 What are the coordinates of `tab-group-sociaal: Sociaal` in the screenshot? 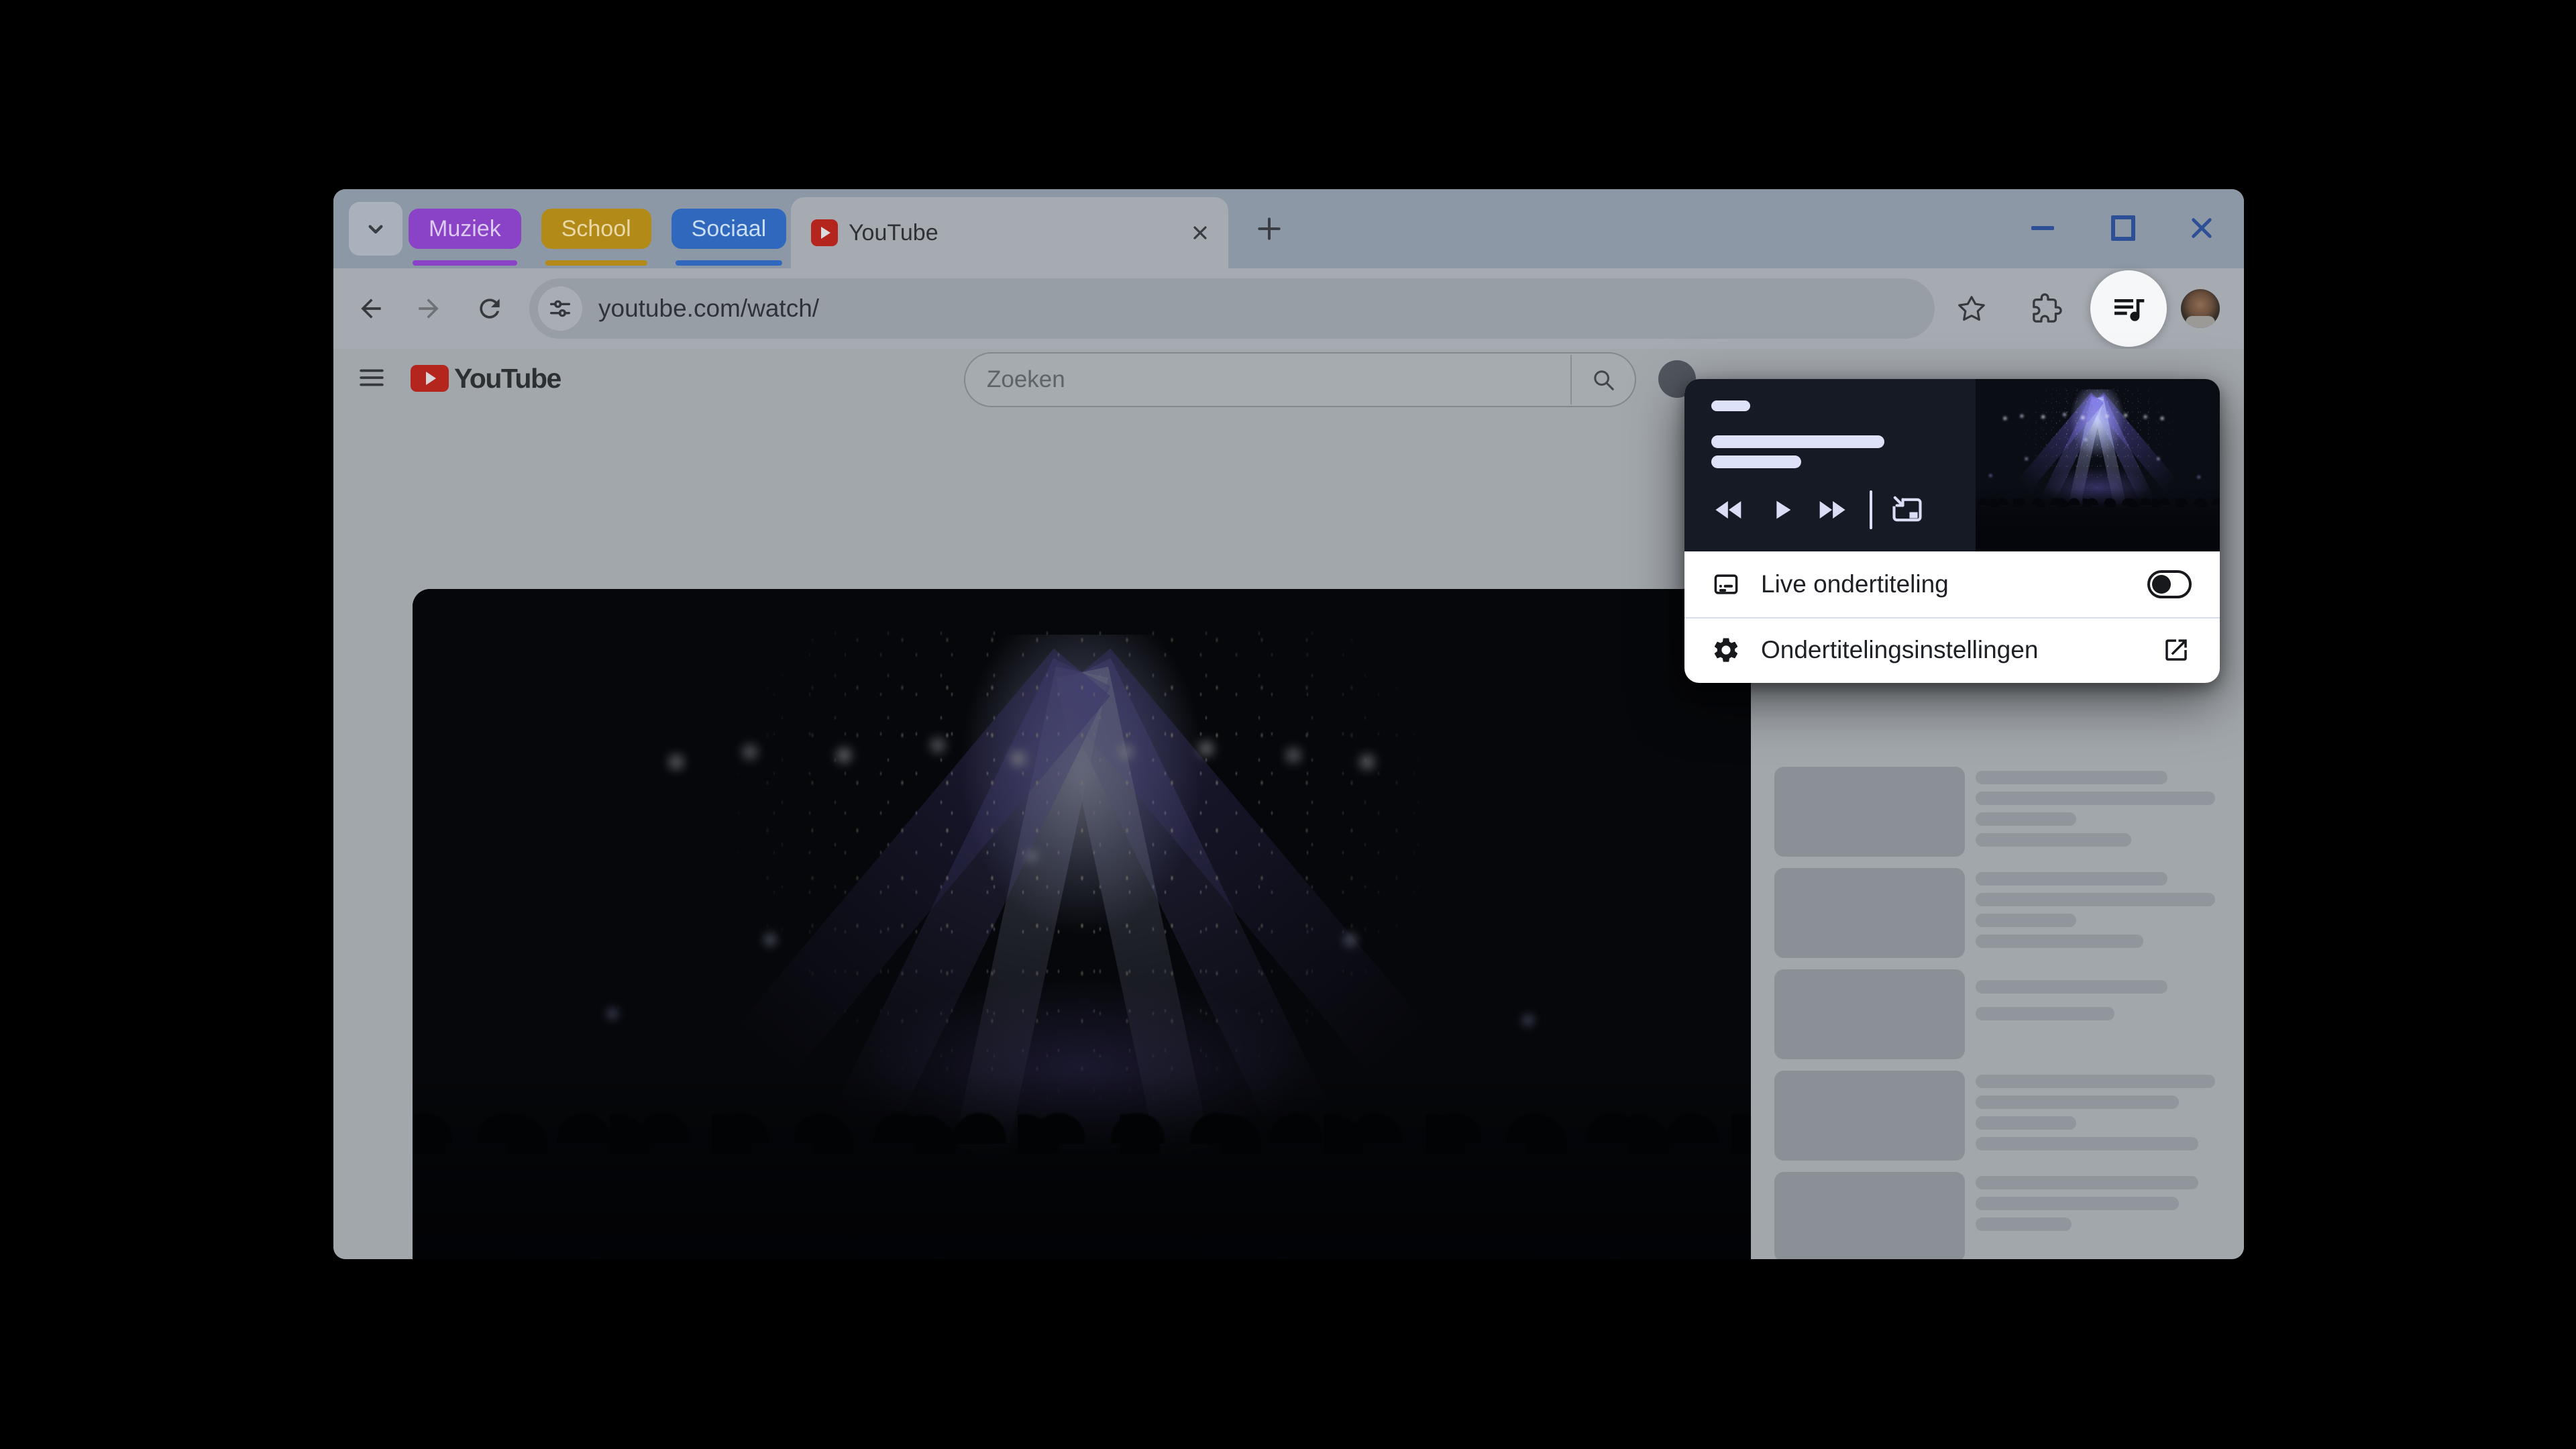 It's located at (729, 228).